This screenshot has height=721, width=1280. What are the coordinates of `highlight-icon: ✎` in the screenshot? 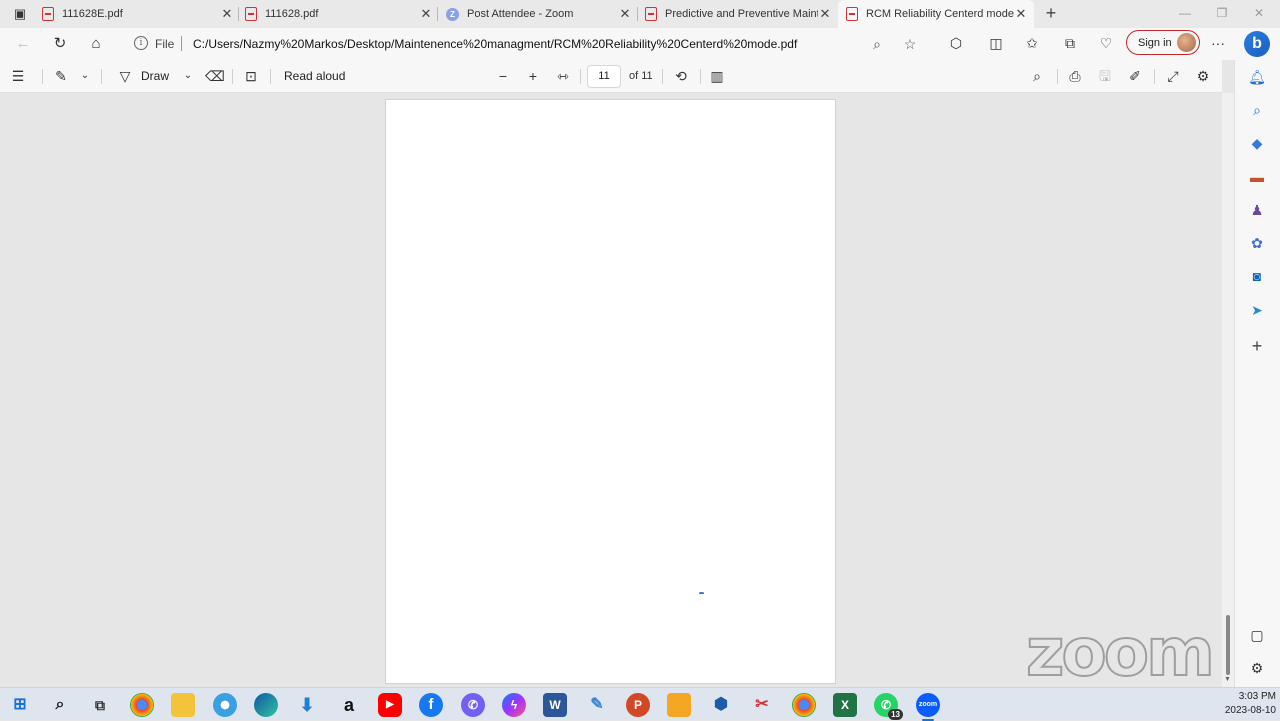 It's located at (61, 76).